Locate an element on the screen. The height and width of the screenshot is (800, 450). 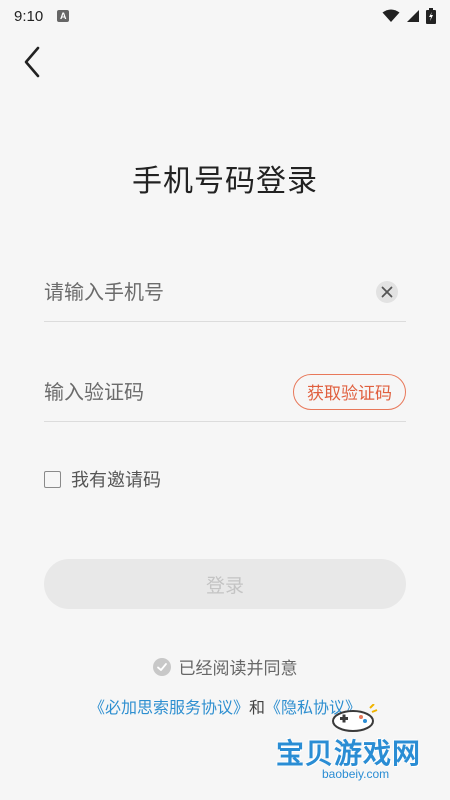
back-button is located at coordinates (33, 62).